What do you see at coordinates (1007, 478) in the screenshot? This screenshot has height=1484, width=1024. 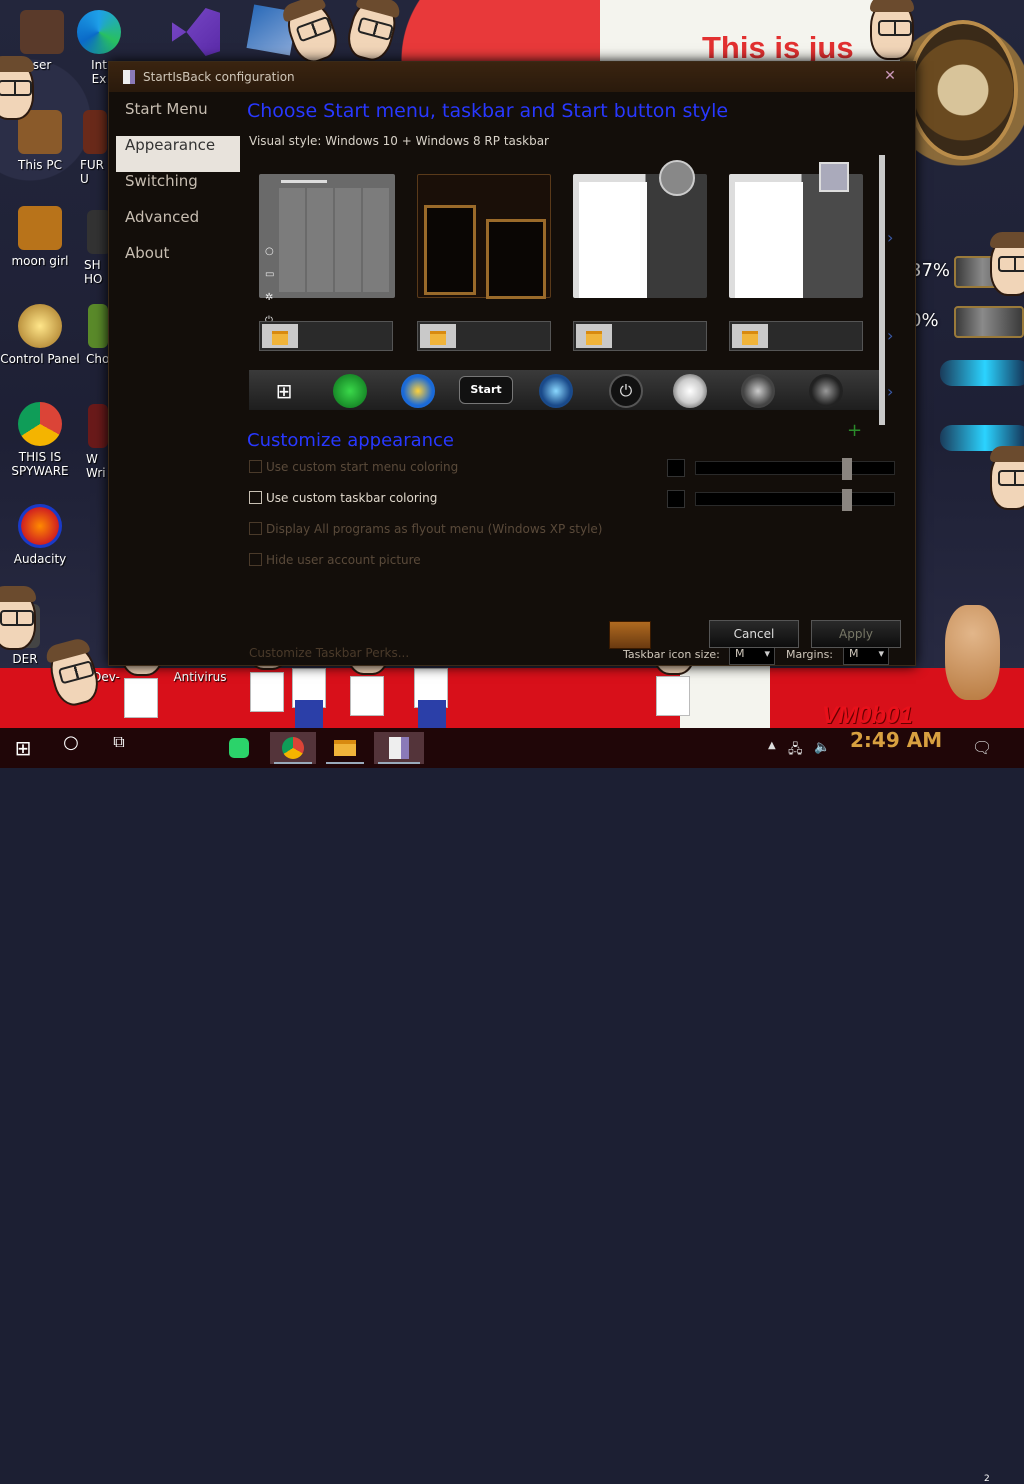 I see `cartoon-face` at bounding box center [1007, 478].